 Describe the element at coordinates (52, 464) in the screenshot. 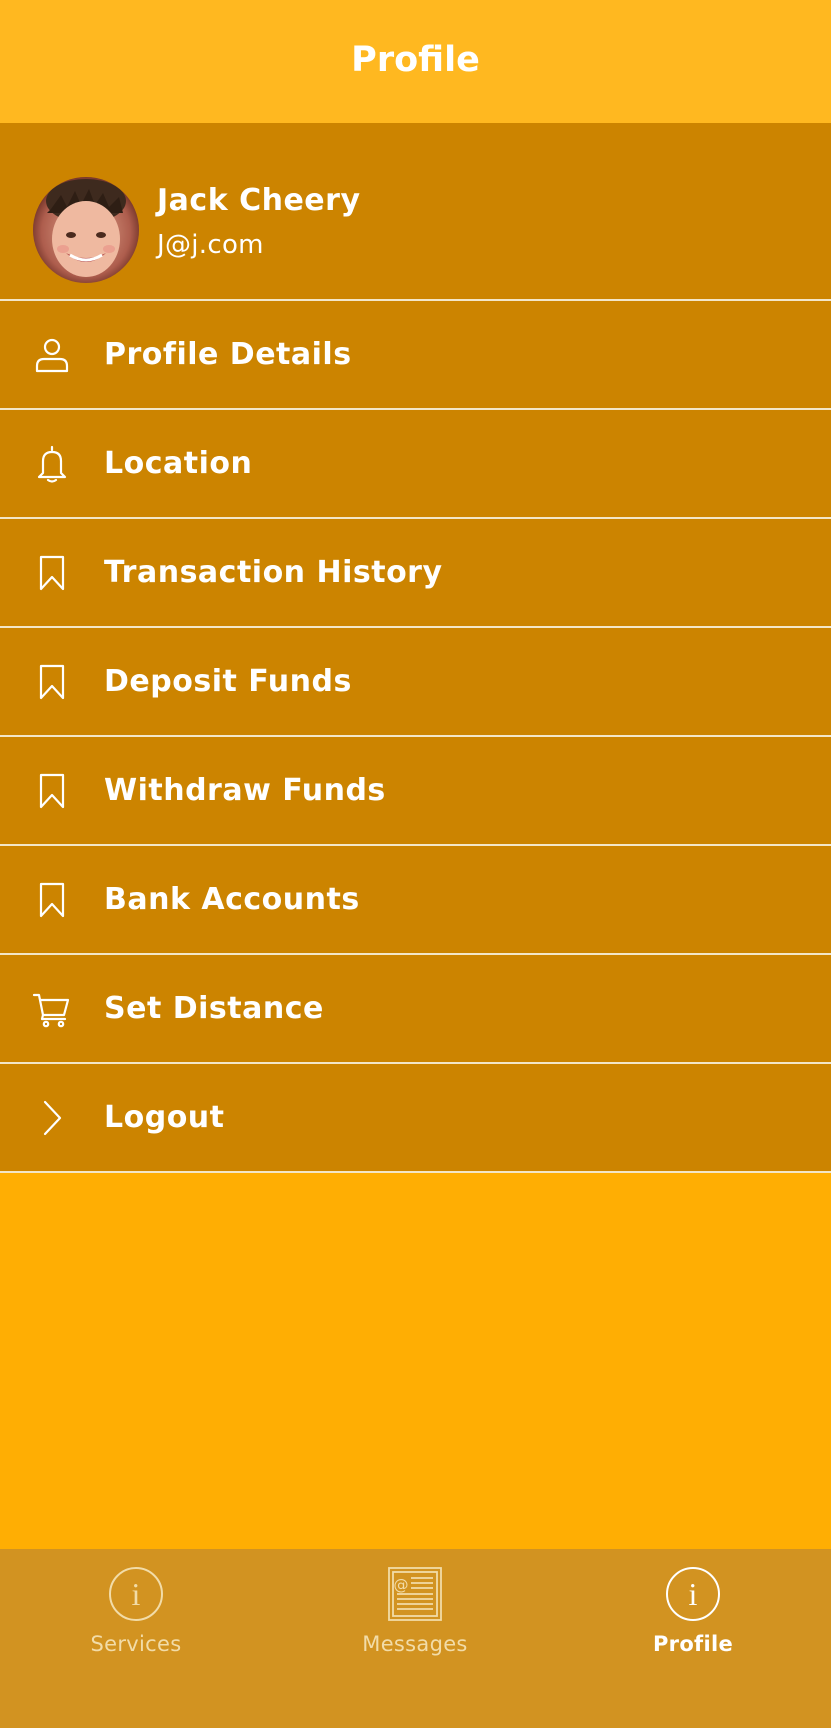

I see `bell-icon` at that location.